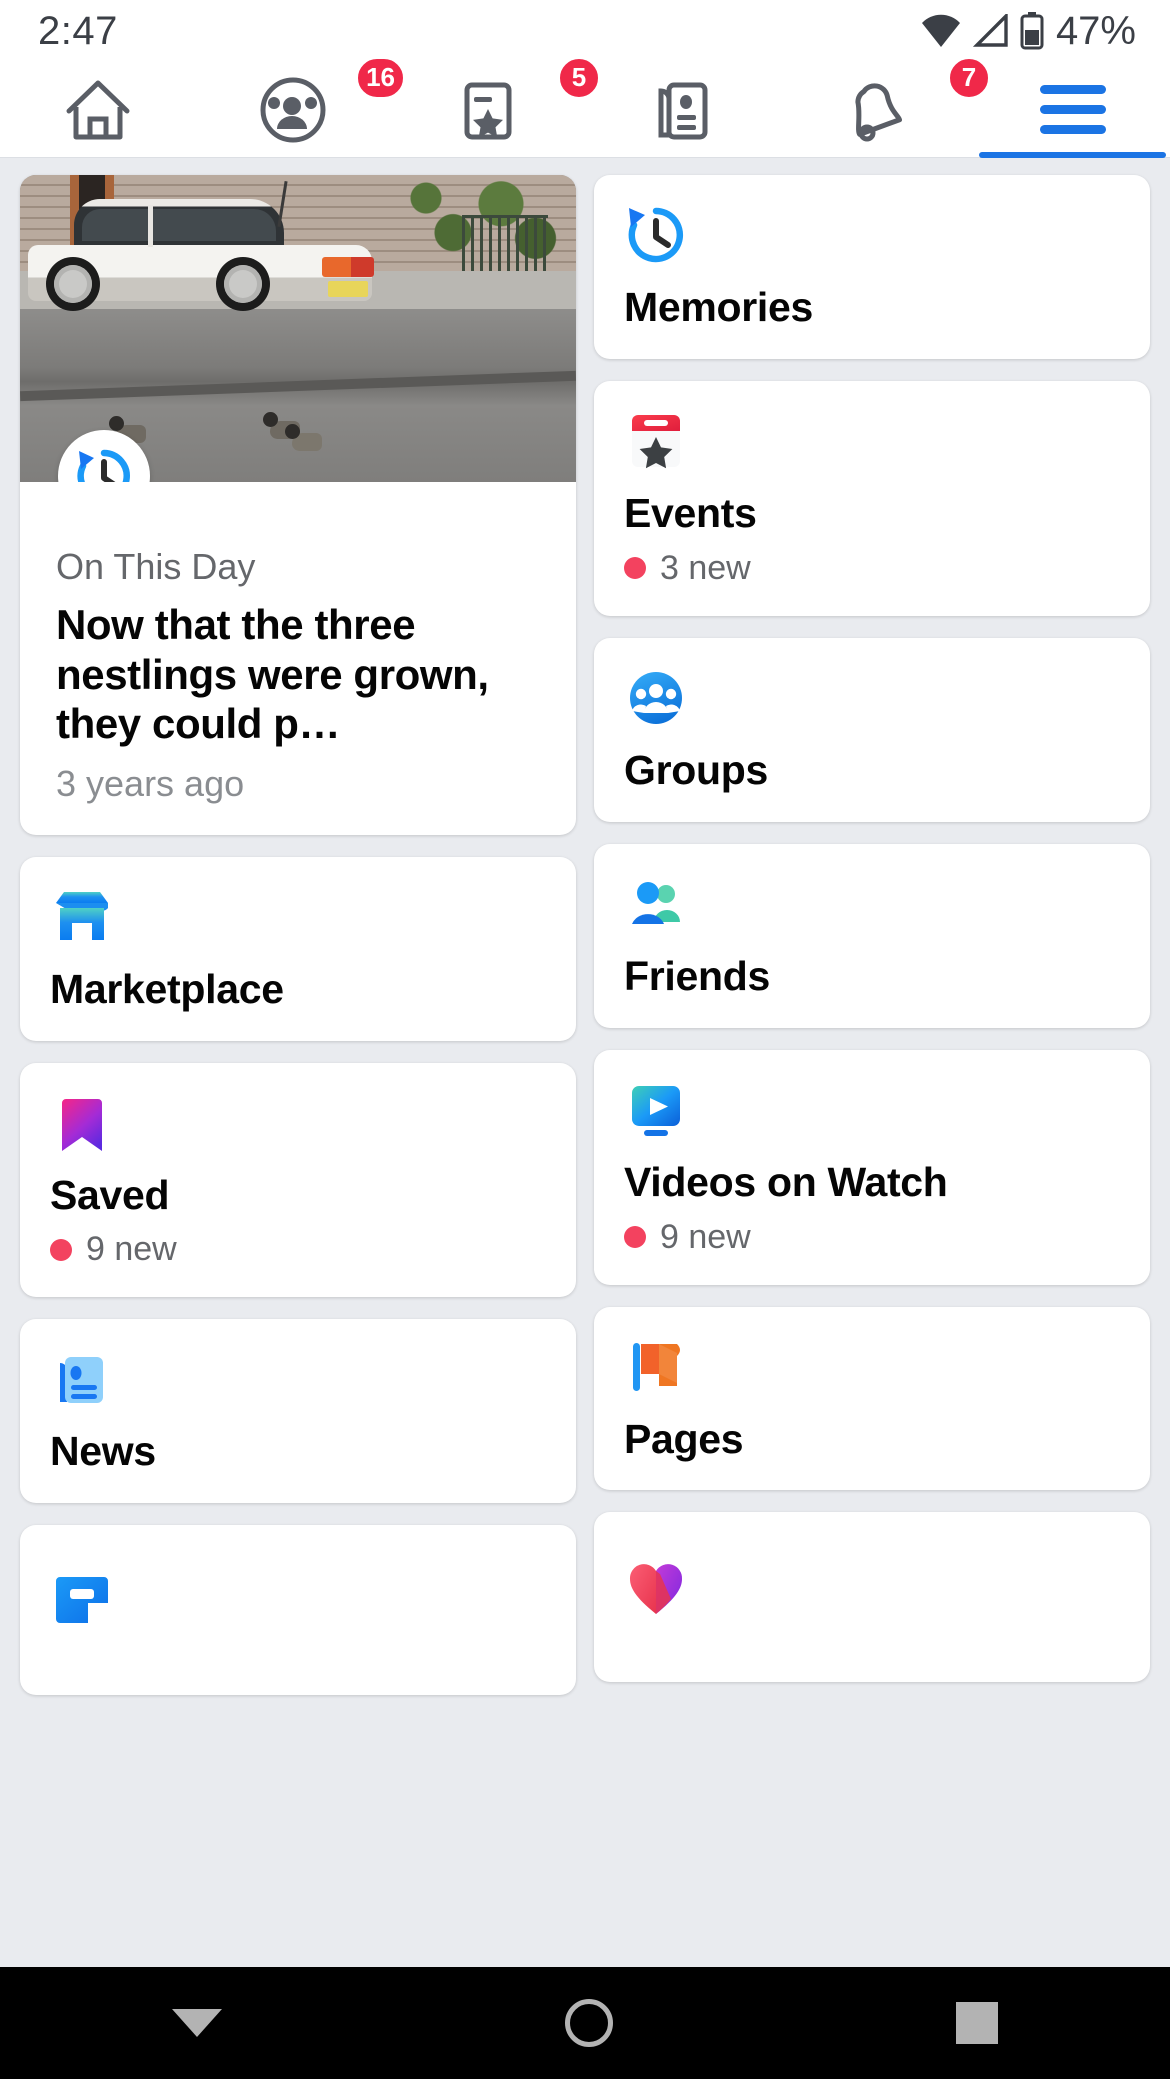 Image resolution: width=1170 pixels, height=2079 pixels. I want to click on hamburger-menu-icon, so click(1072, 109).